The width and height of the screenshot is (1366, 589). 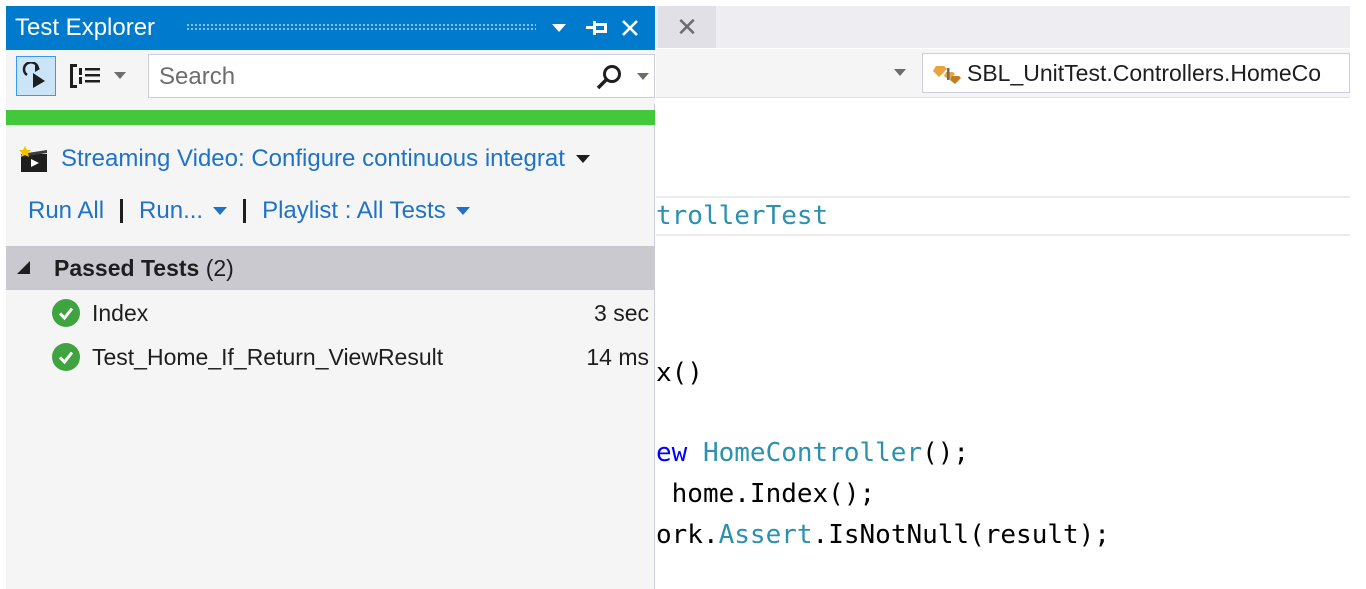 I want to click on test-name: Test_Home_If_Return_ViewResult, so click(x=268, y=357).